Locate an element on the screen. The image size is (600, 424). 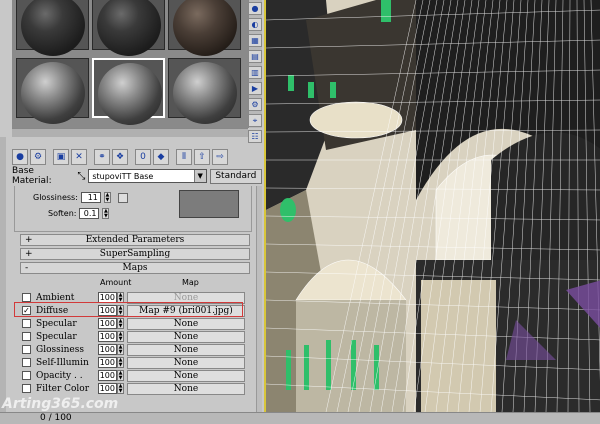
rollout-maps: - Maps is located at coordinates (135, 268).